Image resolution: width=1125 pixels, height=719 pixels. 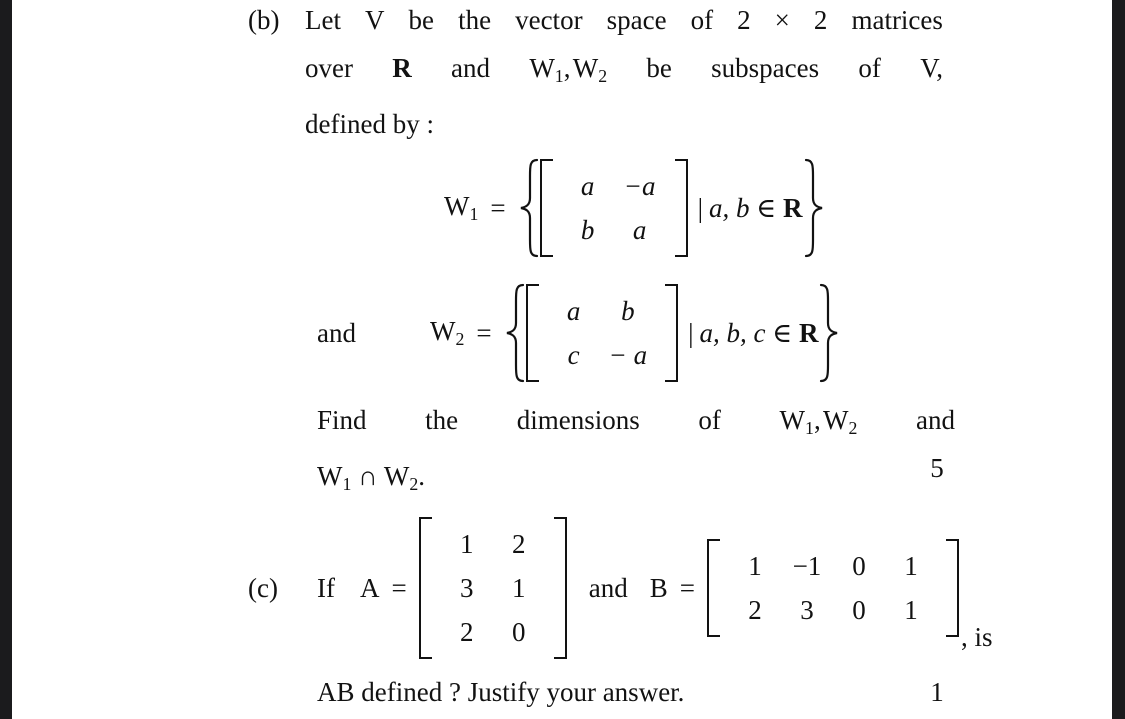 What do you see at coordinates (461, 207) in the screenshot?
I see `w1-name: W1` at bounding box center [461, 207].